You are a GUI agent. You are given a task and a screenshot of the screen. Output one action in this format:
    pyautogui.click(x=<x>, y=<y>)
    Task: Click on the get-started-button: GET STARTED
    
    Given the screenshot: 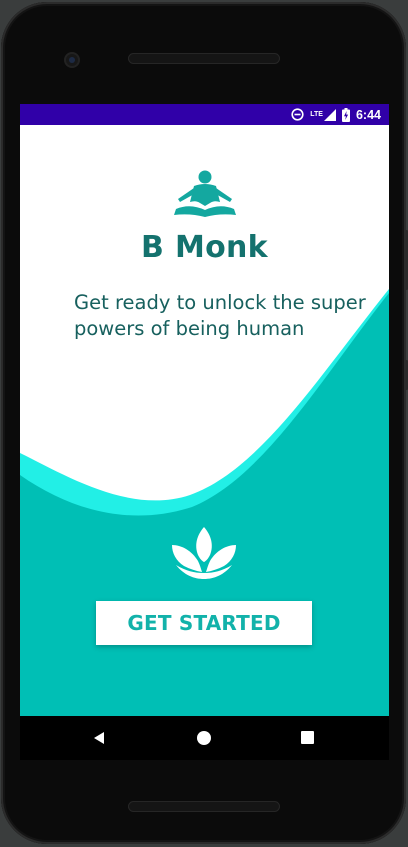 What is the action you would take?
    pyautogui.click(x=204, y=623)
    